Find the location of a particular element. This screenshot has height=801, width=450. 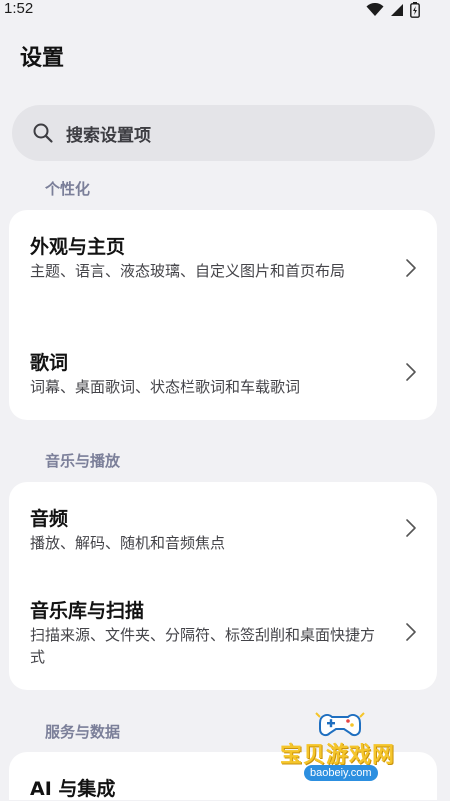

gamepad-icon is located at coordinates (340, 724).